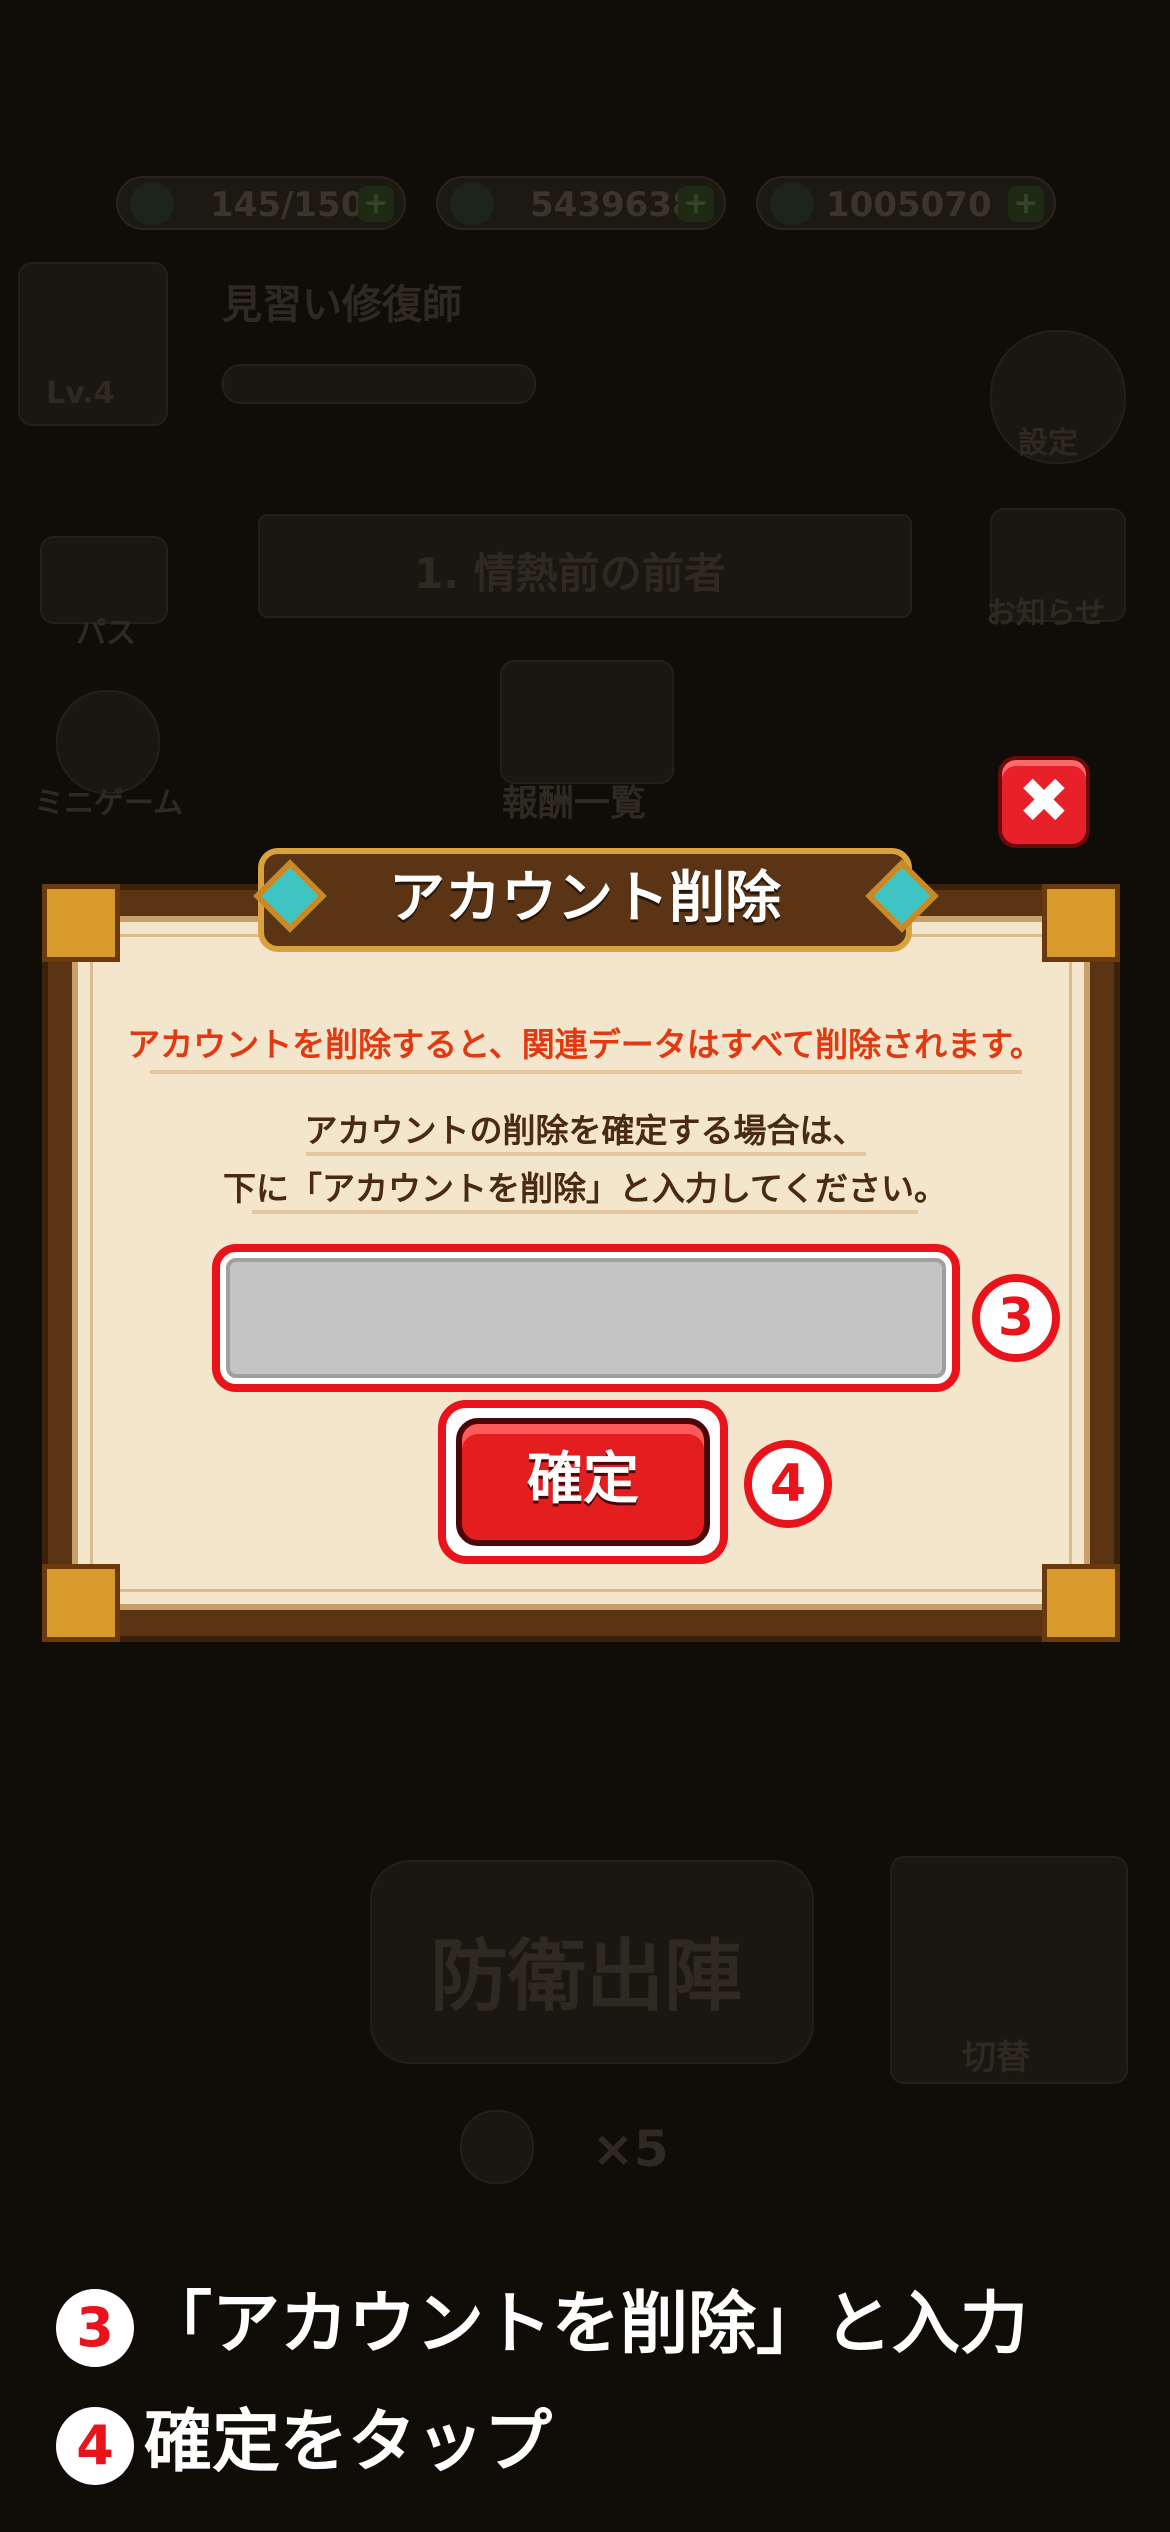  What do you see at coordinates (788, 1484) in the screenshot?
I see `step-4-badge: 4` at bounding box center [788, 1484].